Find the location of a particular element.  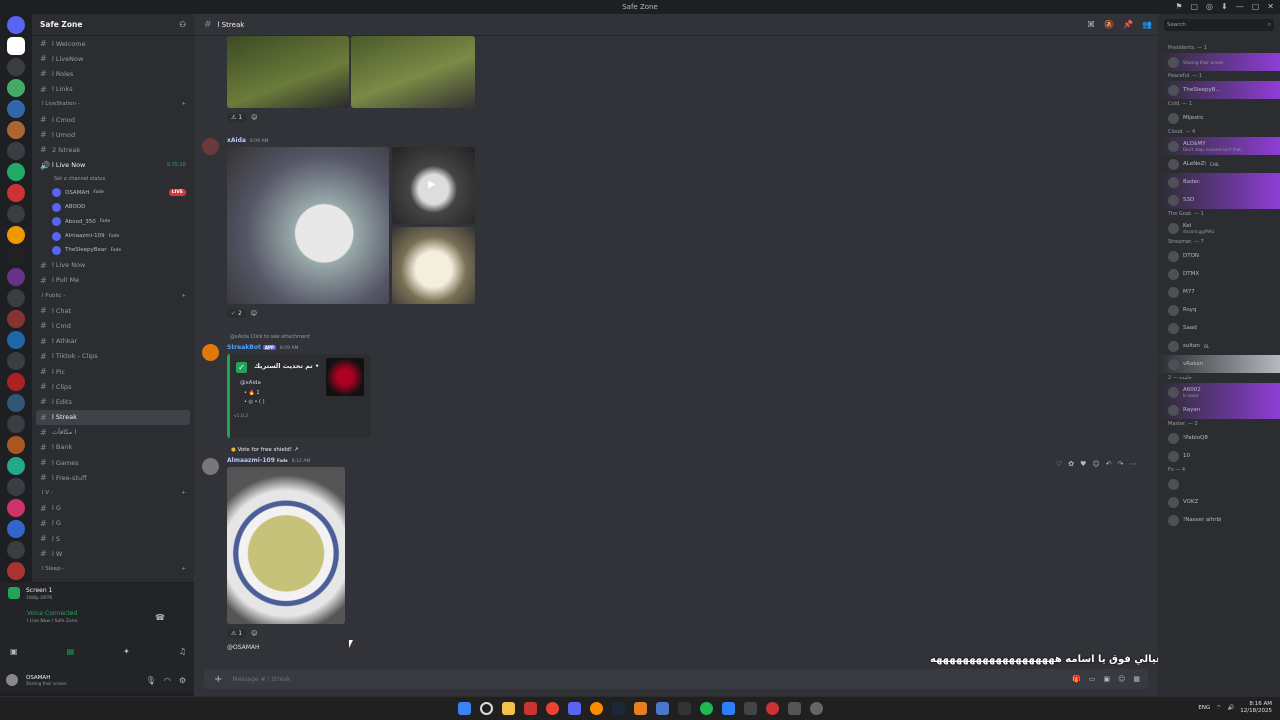

camera-icon: ▣ is located at coordinates (14, 651).